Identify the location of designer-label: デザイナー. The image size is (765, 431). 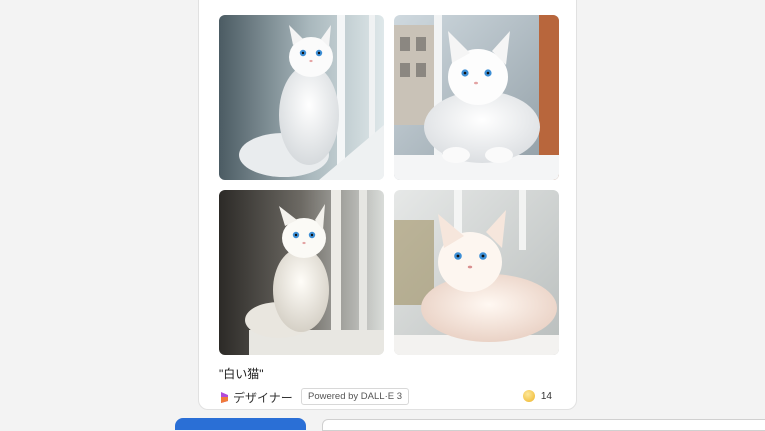
(263, 398).